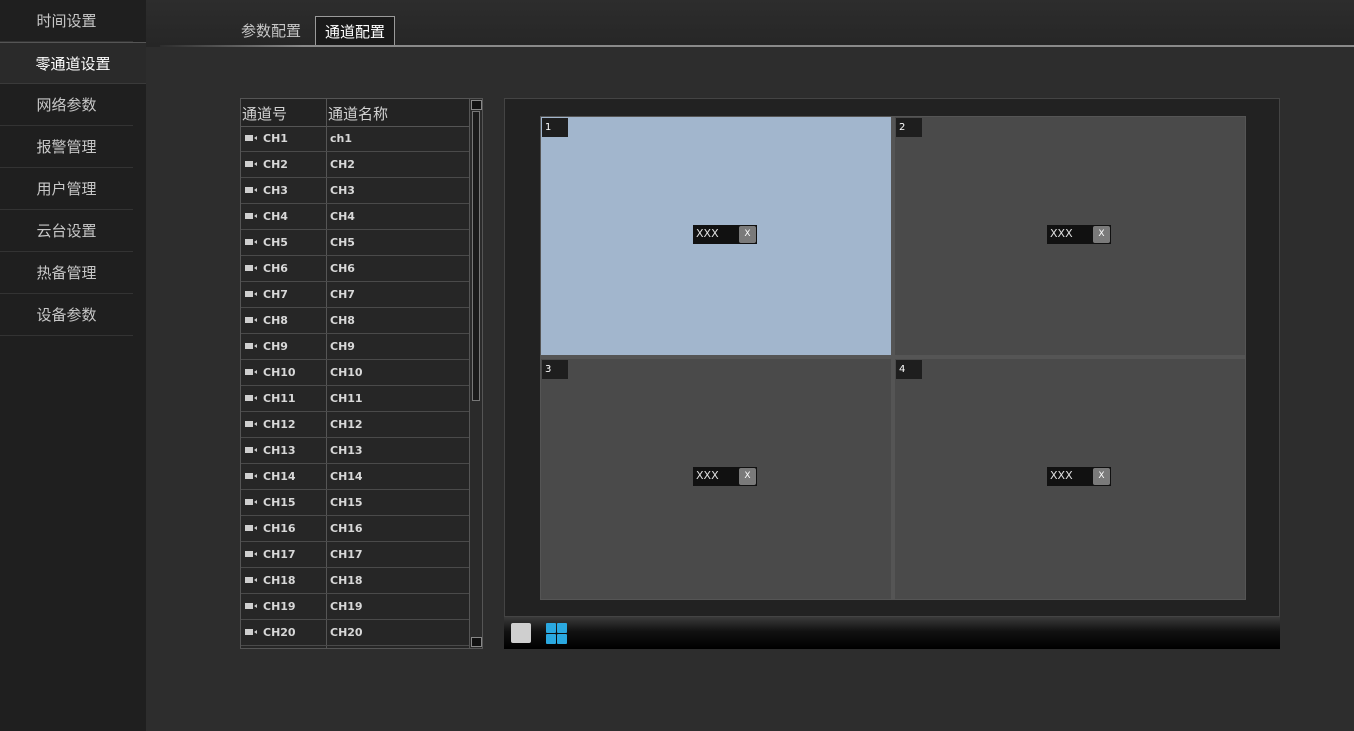  What do you see at coordinates (909, 369) in the screenshot?
I see `cell-index: 4` at bounding box center [909, 369].